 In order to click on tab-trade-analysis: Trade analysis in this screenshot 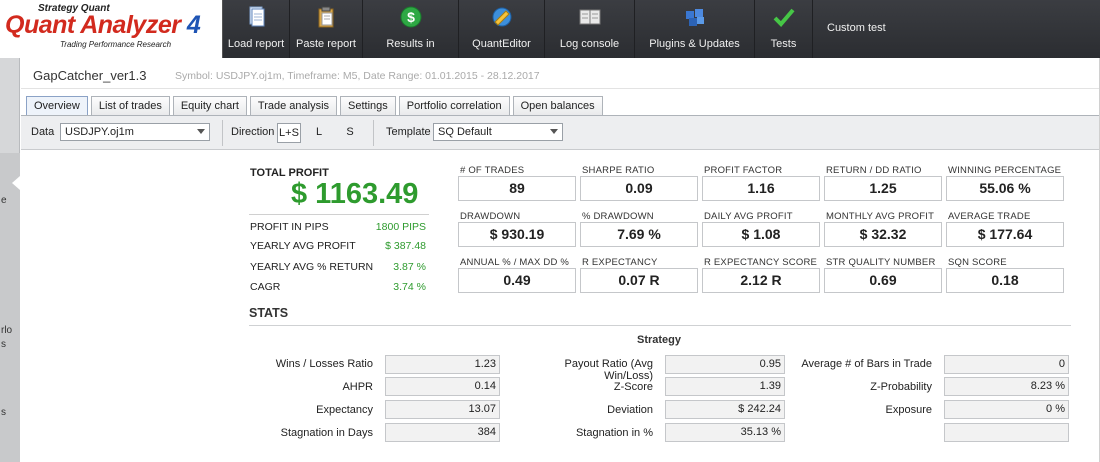, I will do `click(293, 105)`.